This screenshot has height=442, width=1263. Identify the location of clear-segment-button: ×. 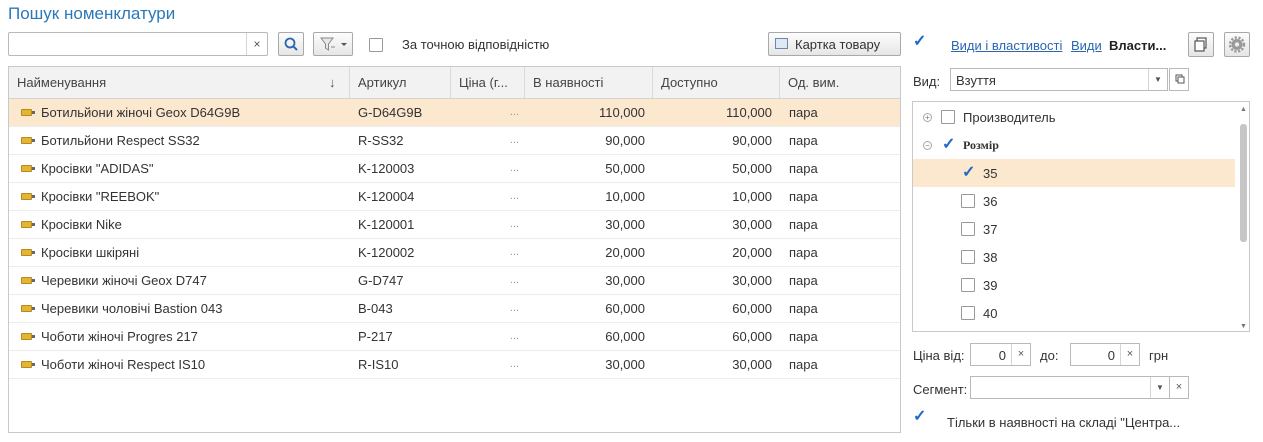
(1179, 387).